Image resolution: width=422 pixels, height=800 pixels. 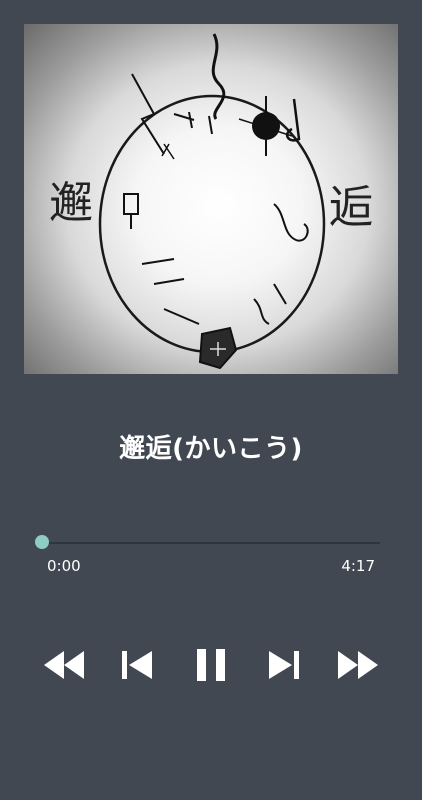 I want to click on album-art-left-char: 邂, so click(x=71, y=203).